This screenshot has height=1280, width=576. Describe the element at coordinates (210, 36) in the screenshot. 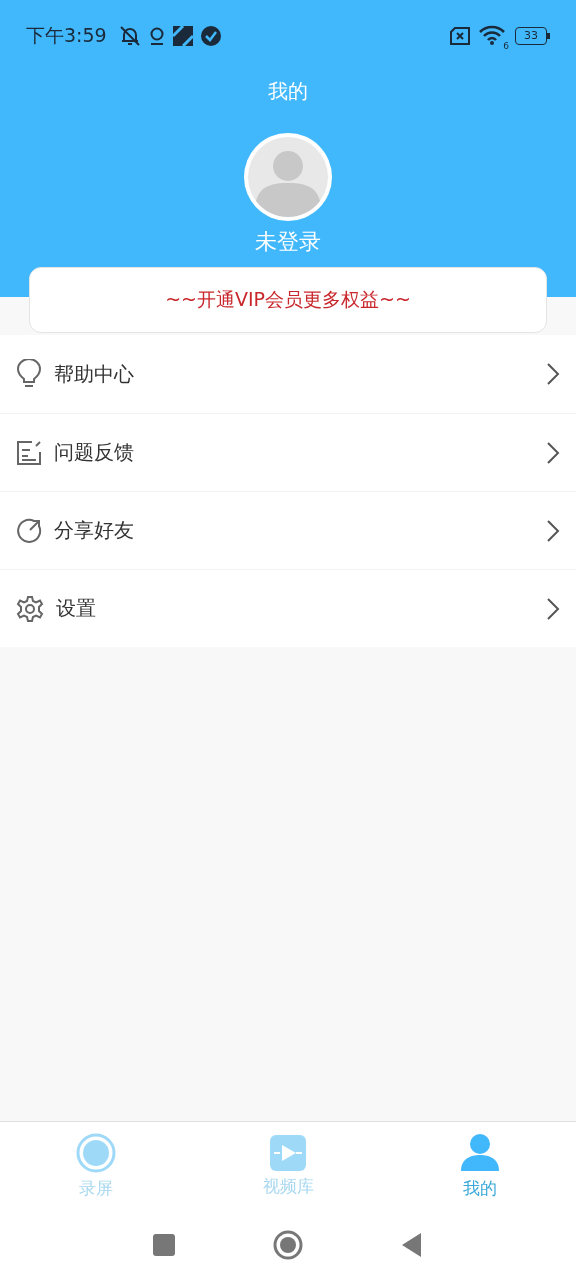

I see `check-circle-icon` at that location.